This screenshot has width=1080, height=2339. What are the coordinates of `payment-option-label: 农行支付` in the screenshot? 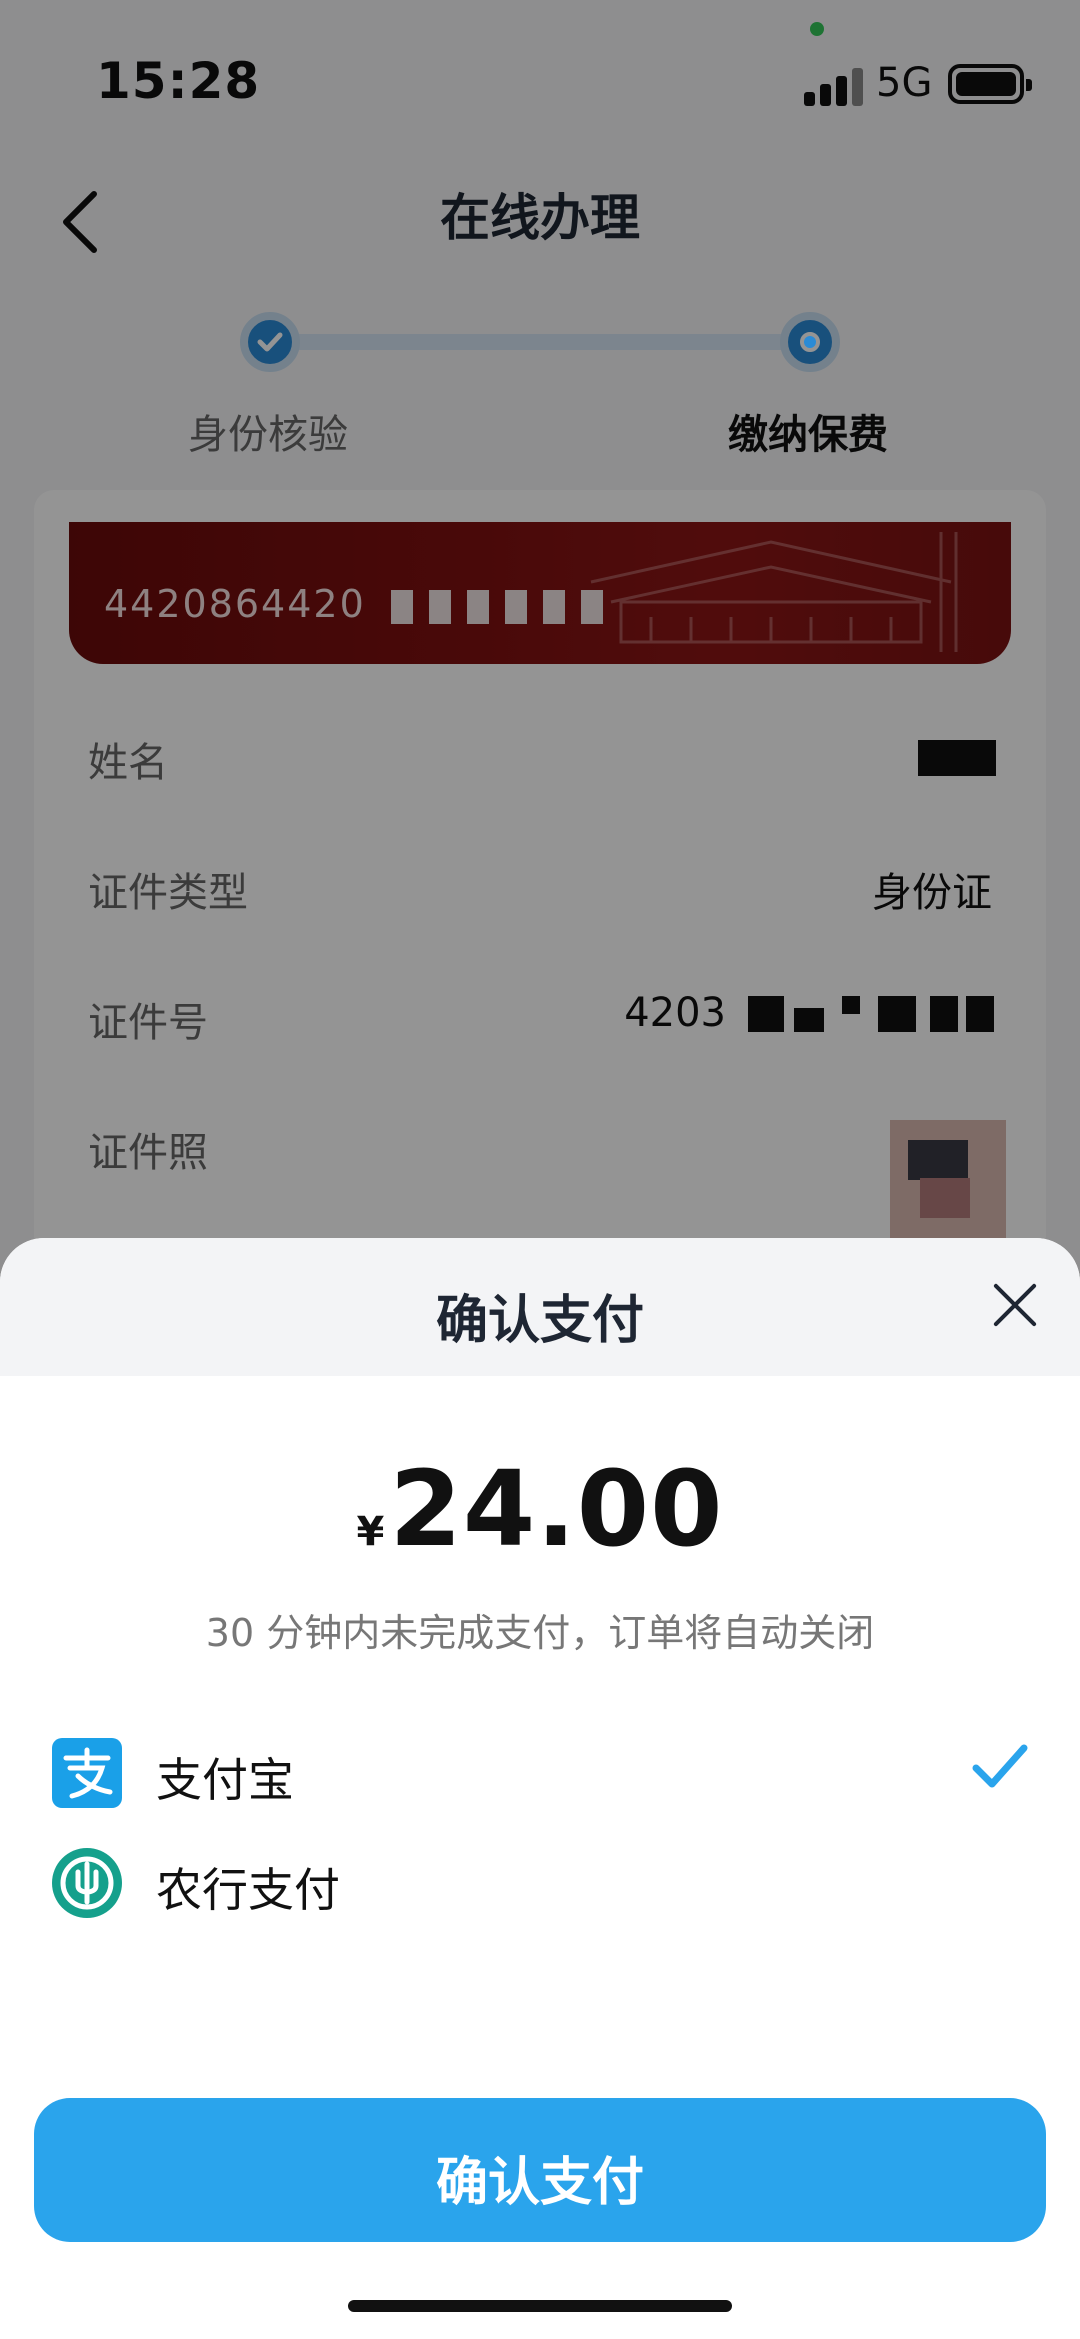 It's located at (248, 1890).